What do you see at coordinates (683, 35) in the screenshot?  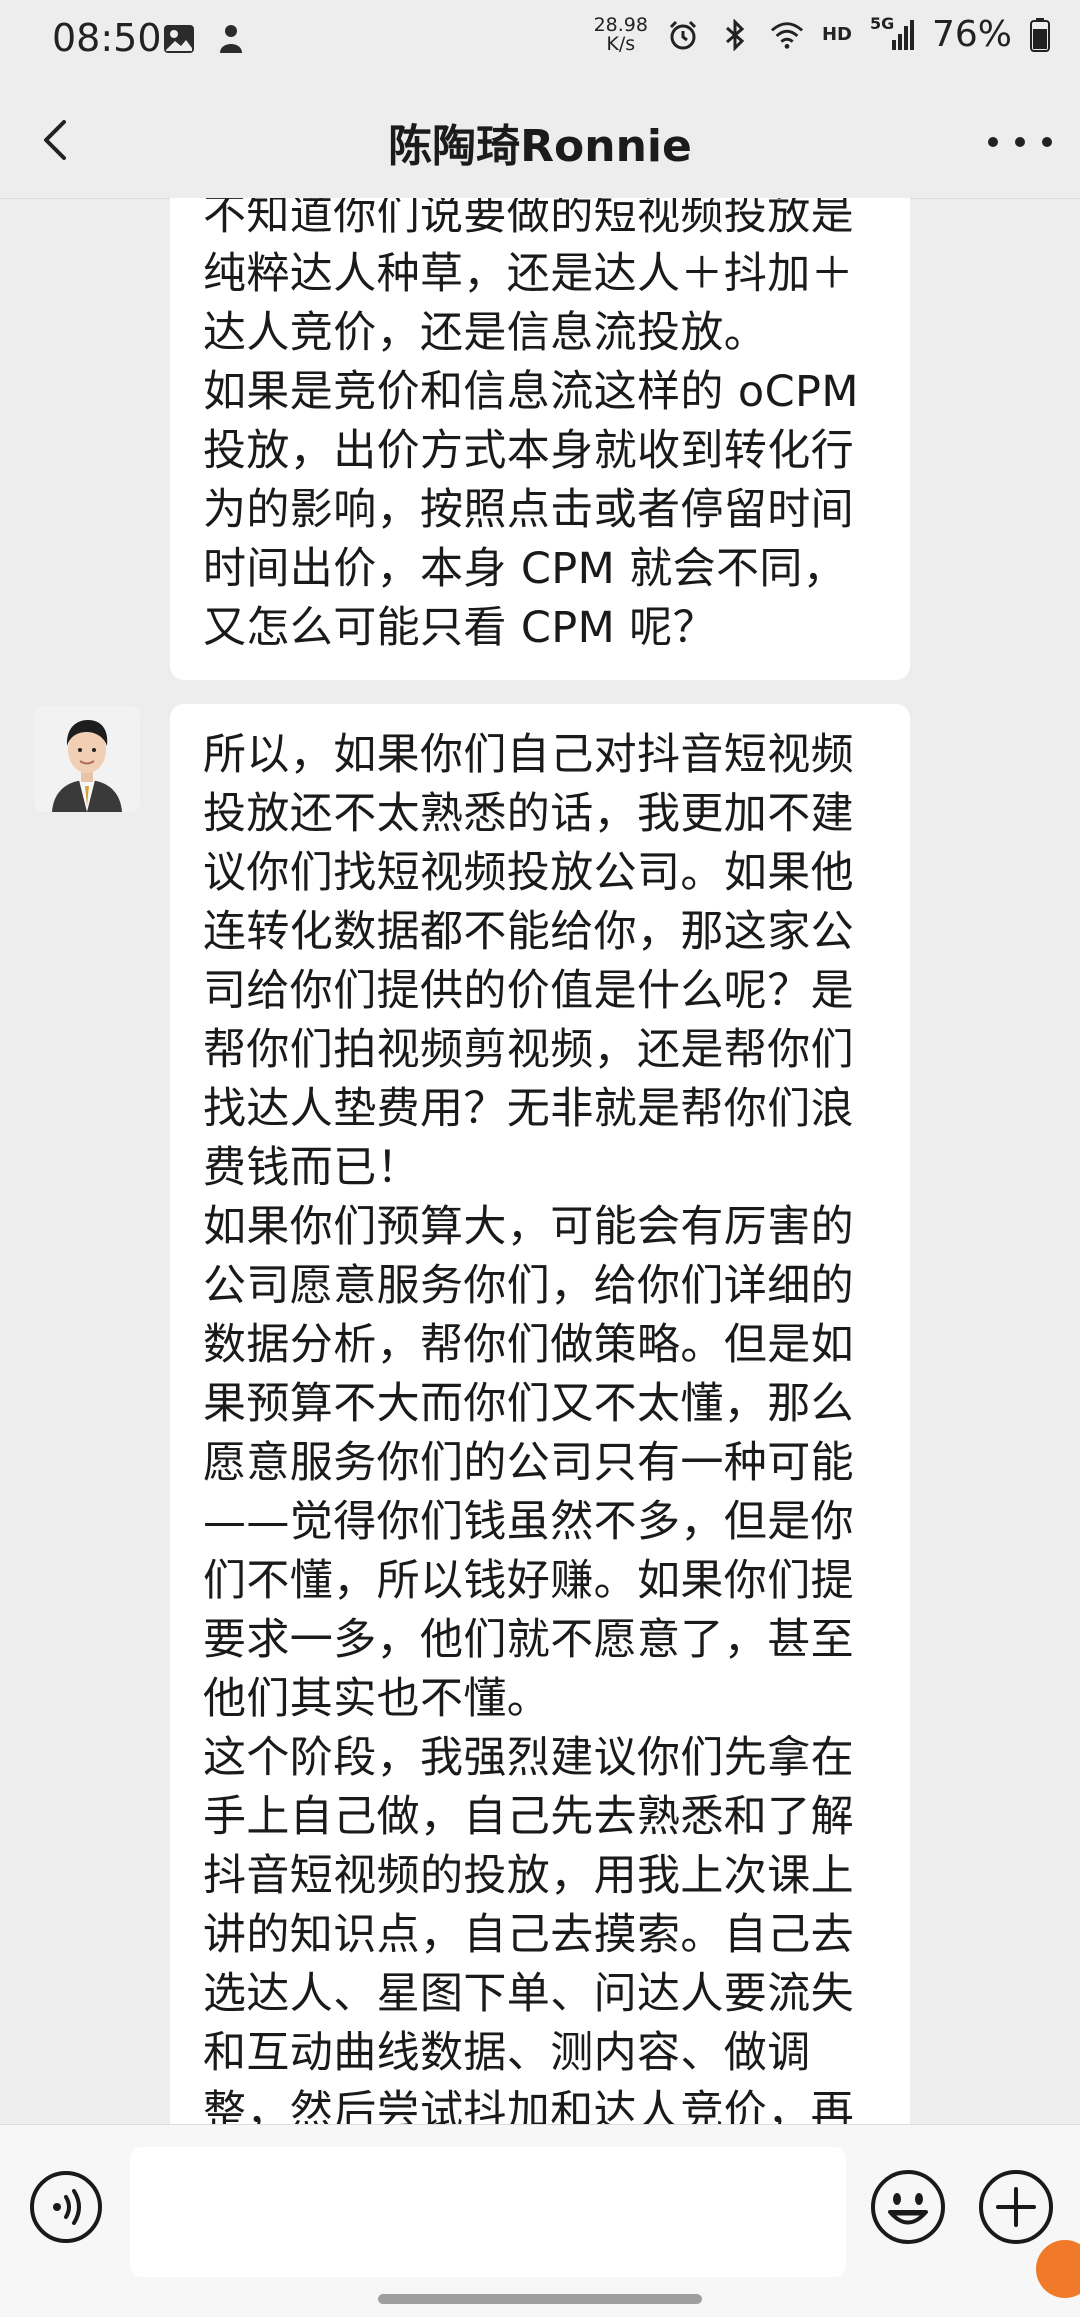 I see `alarm-icon` at bounding box center [683, 35].